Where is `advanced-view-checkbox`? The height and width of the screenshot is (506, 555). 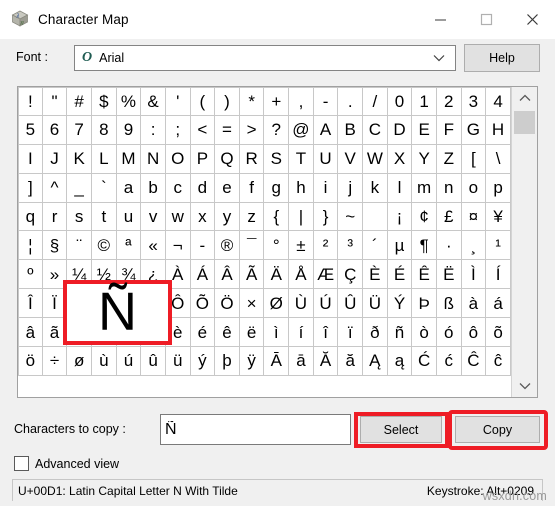 advanced-view-checkbox is located at coordinates (21, 463).